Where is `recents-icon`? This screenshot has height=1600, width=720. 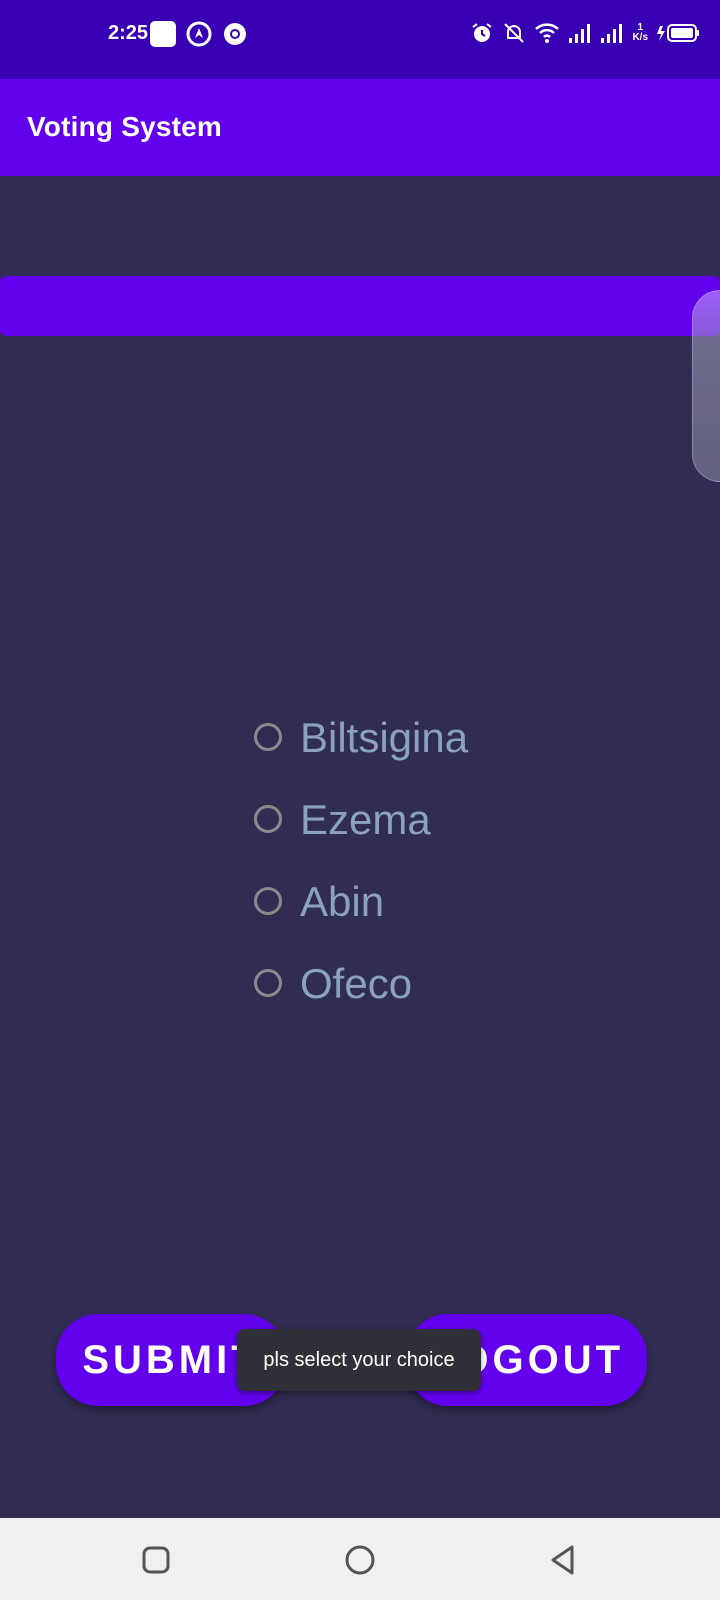 recents-icon is located at coordinates (156, 1560).